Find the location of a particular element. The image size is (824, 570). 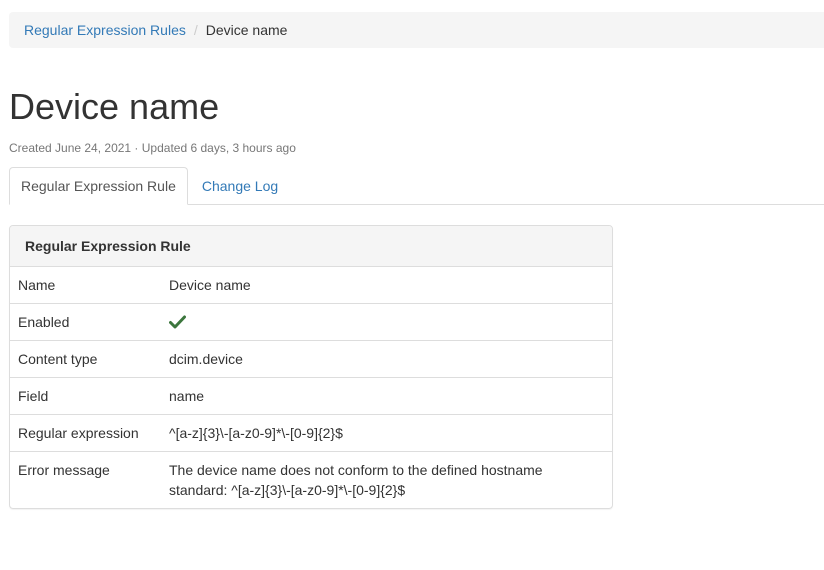

row-value-regular-expression: ^[a-z]{3}\-[a-z0-9]*\-[0-9]{2}$ is located at coordinates (386, 433).